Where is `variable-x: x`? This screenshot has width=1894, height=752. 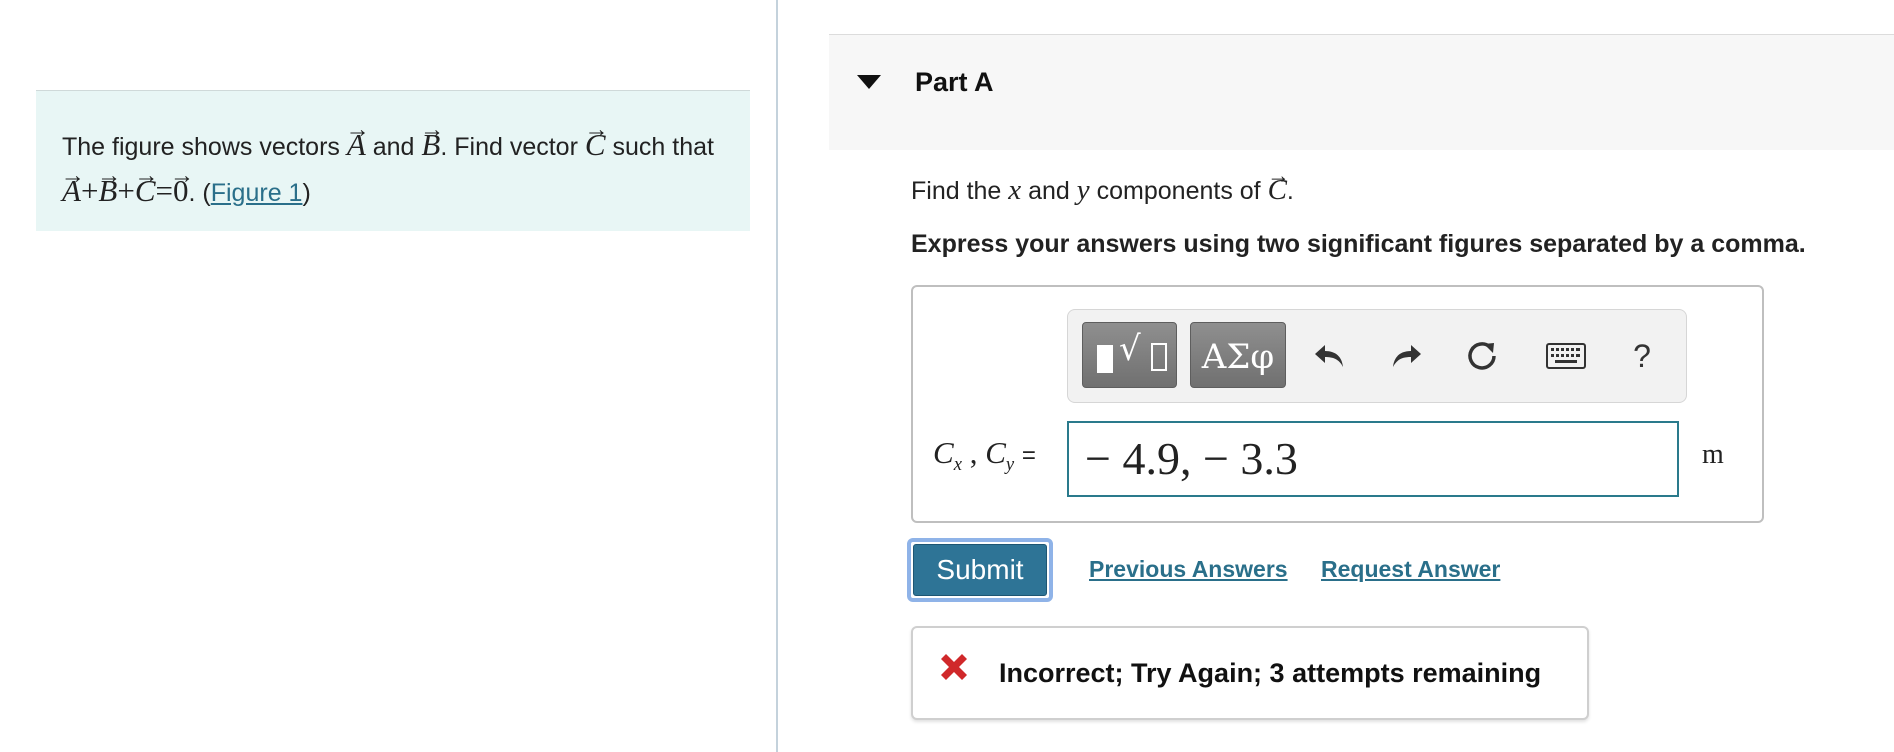 variable-x: x is located at coordinates (1015, 190).